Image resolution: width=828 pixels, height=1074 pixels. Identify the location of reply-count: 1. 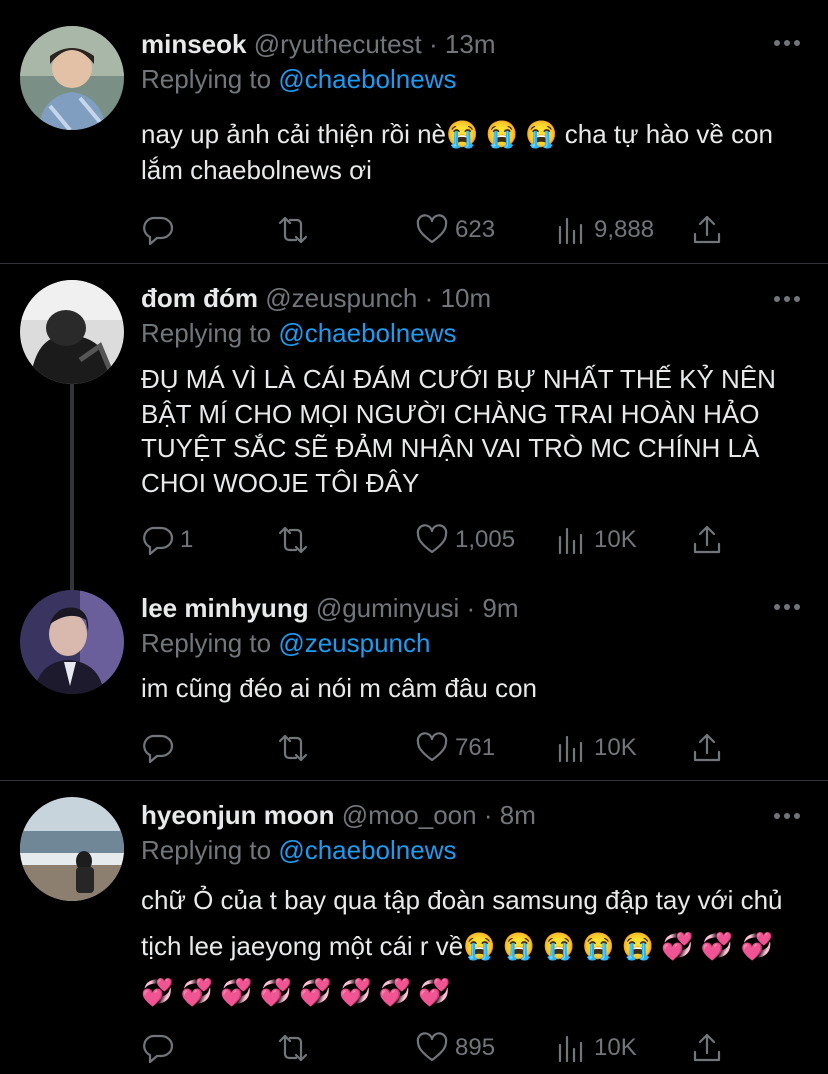
(187, 539).